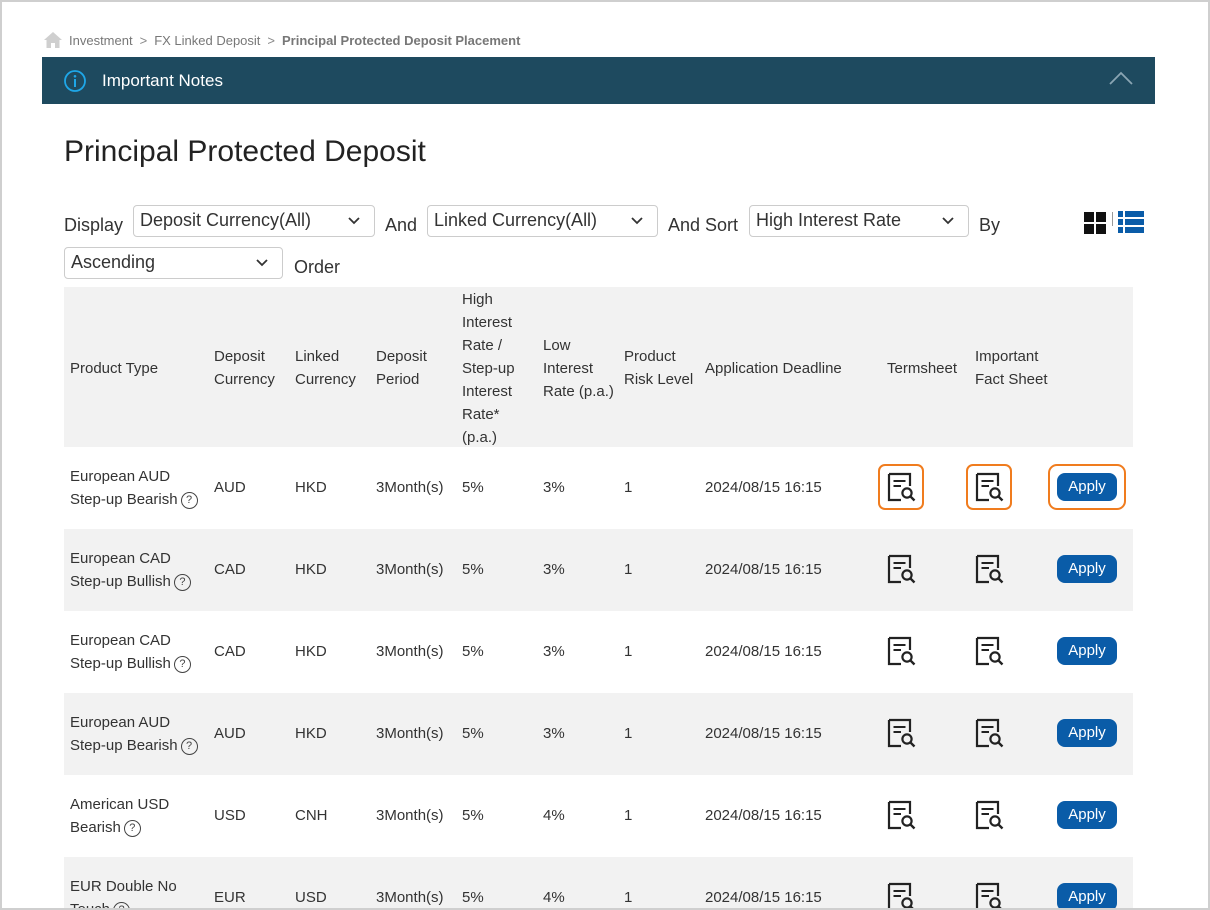 This screenshot has height=910, width=1210. I want to click on breadcrumb-item-fx-linked-deposit: FX Linked Deposit, so click(207, 40).